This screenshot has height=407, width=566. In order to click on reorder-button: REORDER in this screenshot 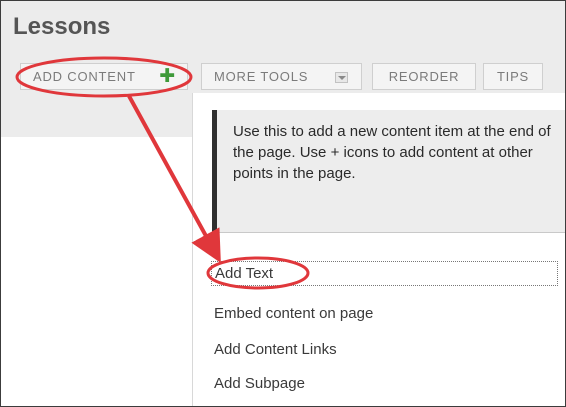, I will do `click(424, 76)`.